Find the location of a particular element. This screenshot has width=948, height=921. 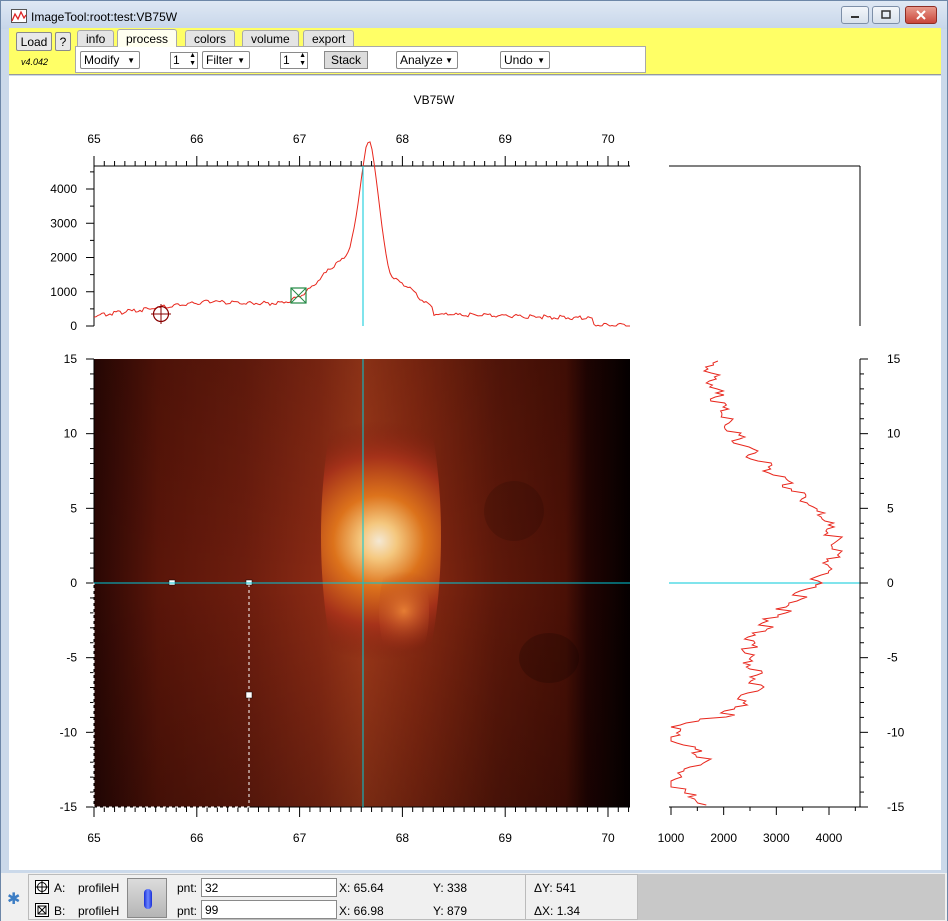

undo-menu-label: Undo is located at coordinates (518, 60).